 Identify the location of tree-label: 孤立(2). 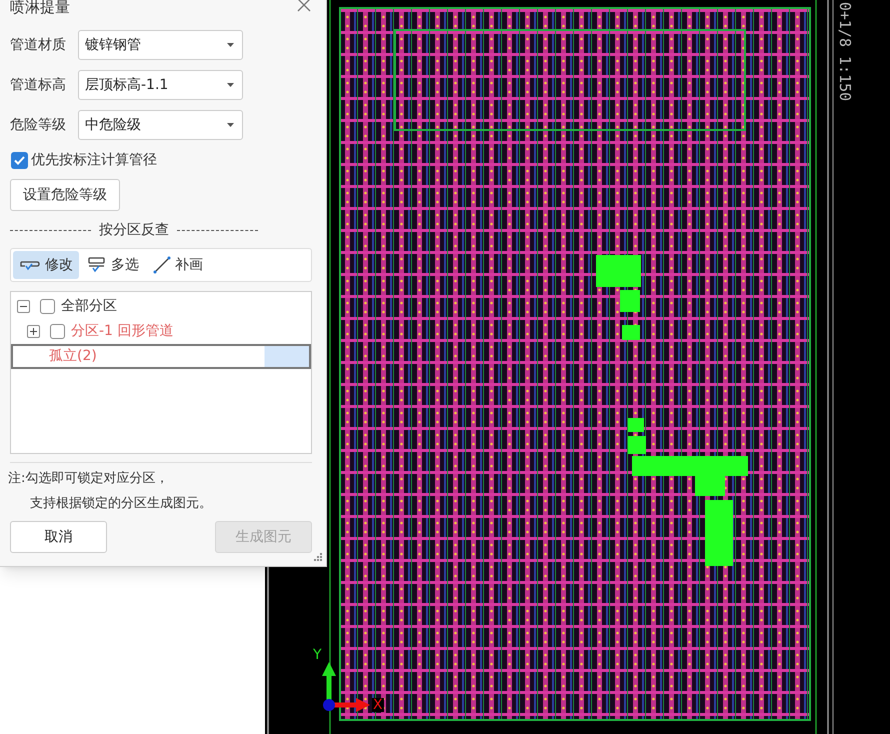
(73, 356).